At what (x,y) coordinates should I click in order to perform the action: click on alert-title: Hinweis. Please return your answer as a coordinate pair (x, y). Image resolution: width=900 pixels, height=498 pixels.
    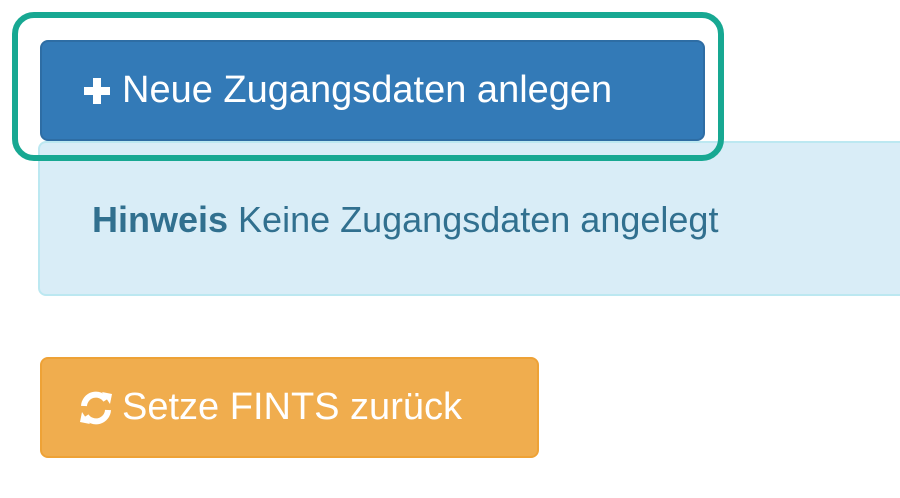
    Looking at the image, I should click on (160, 219).